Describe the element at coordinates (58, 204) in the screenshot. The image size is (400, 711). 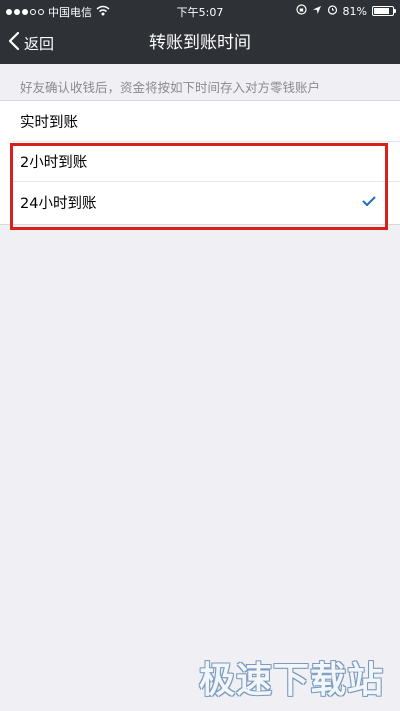
I see `option-label: 24小时到账` at that location.